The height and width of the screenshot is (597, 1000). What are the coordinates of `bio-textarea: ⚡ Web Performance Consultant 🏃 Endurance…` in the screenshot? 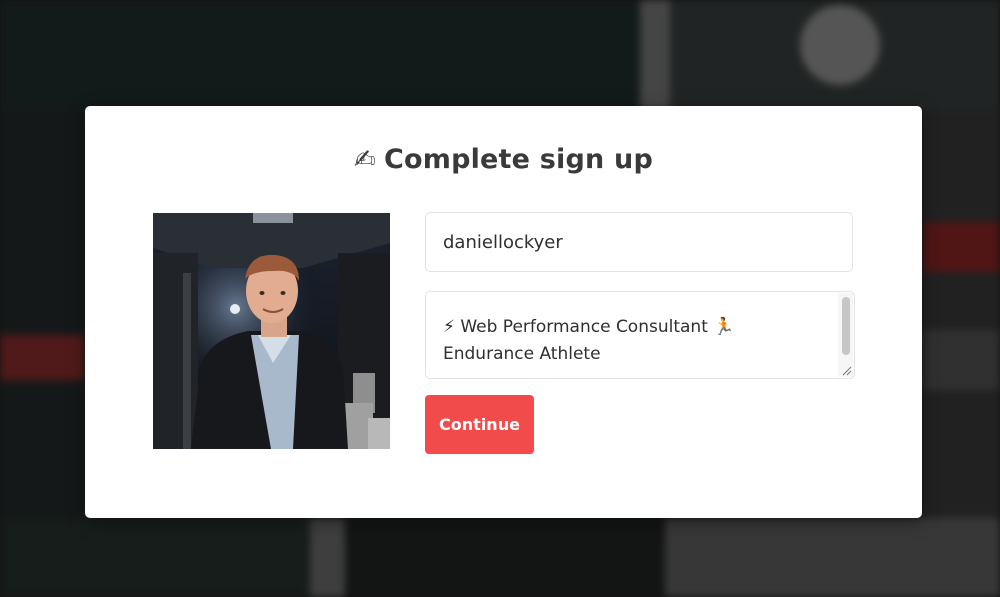 It's located at (632, 335).